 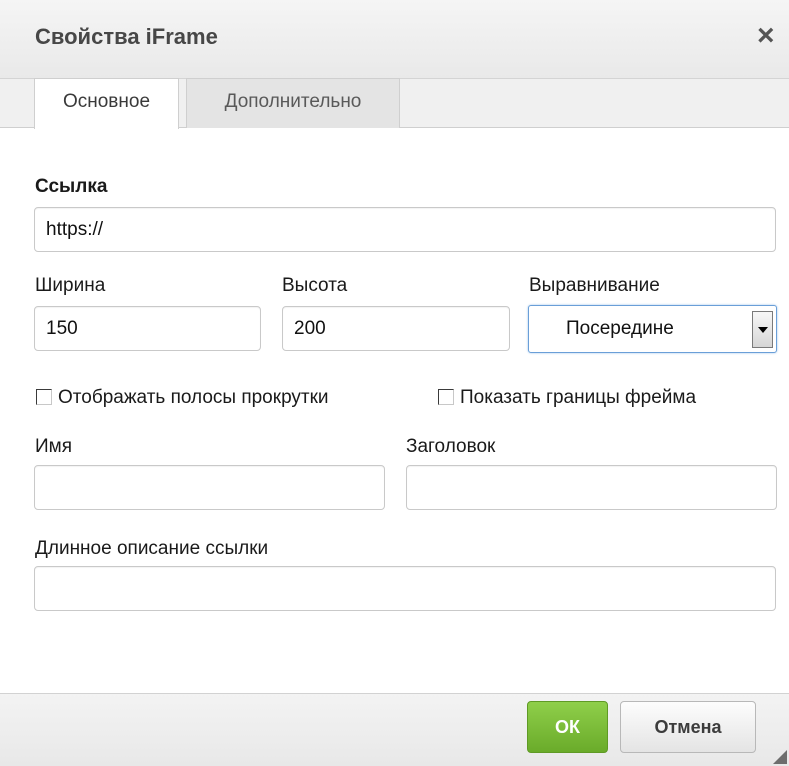 I want to click on frame-border-checkbox, so click(x=446, y=397).